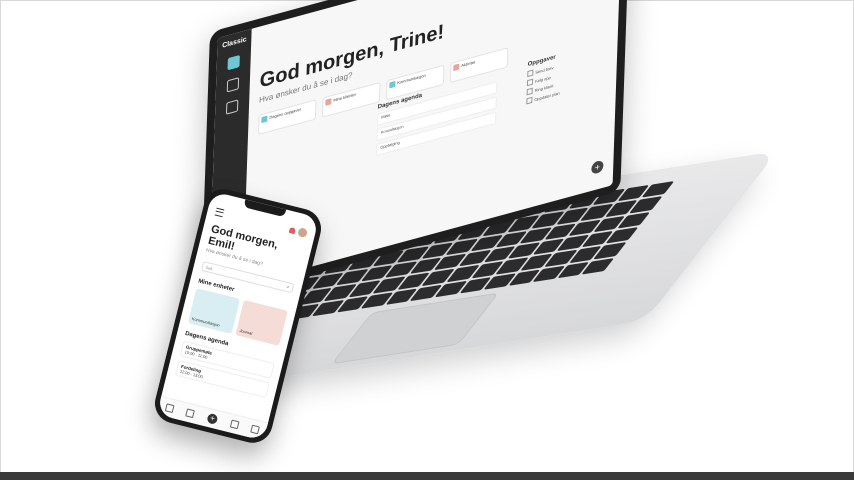  I want to click on bottom-bar, so click(427, 476).